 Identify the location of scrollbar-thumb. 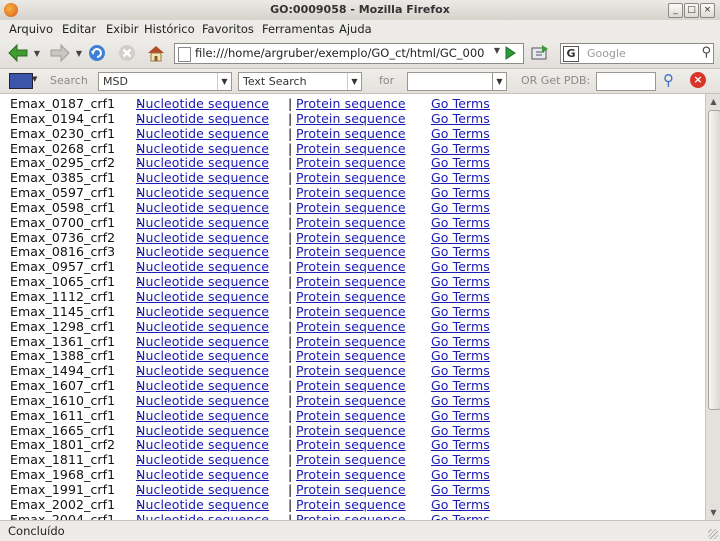
(714, 260).